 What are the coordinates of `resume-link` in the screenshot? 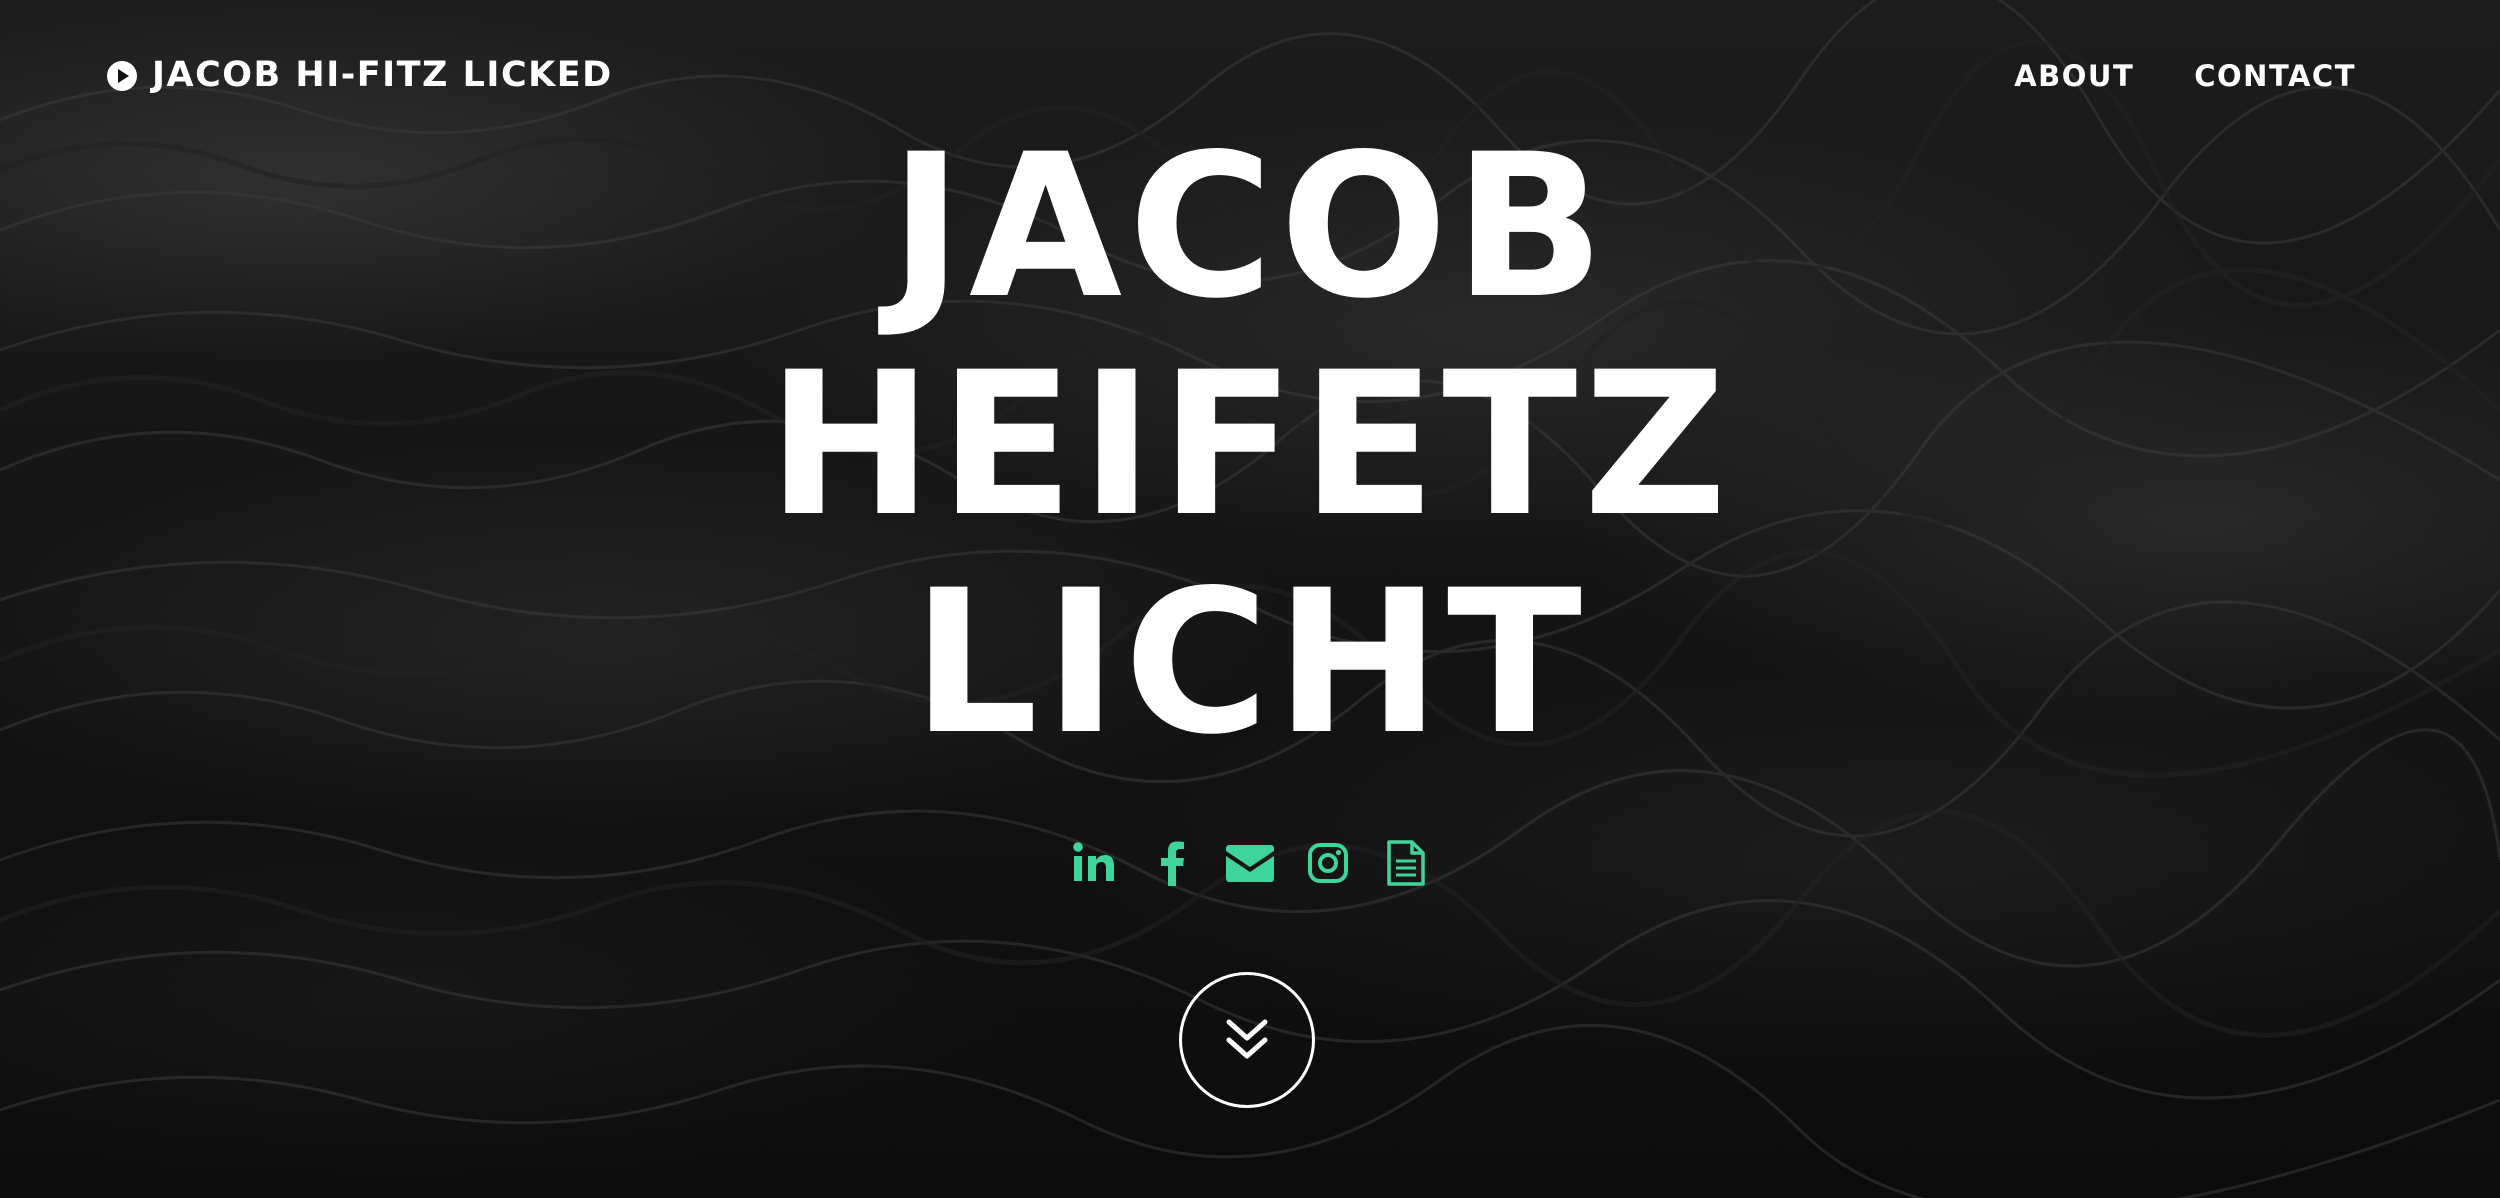 It's located at (1406, 863).